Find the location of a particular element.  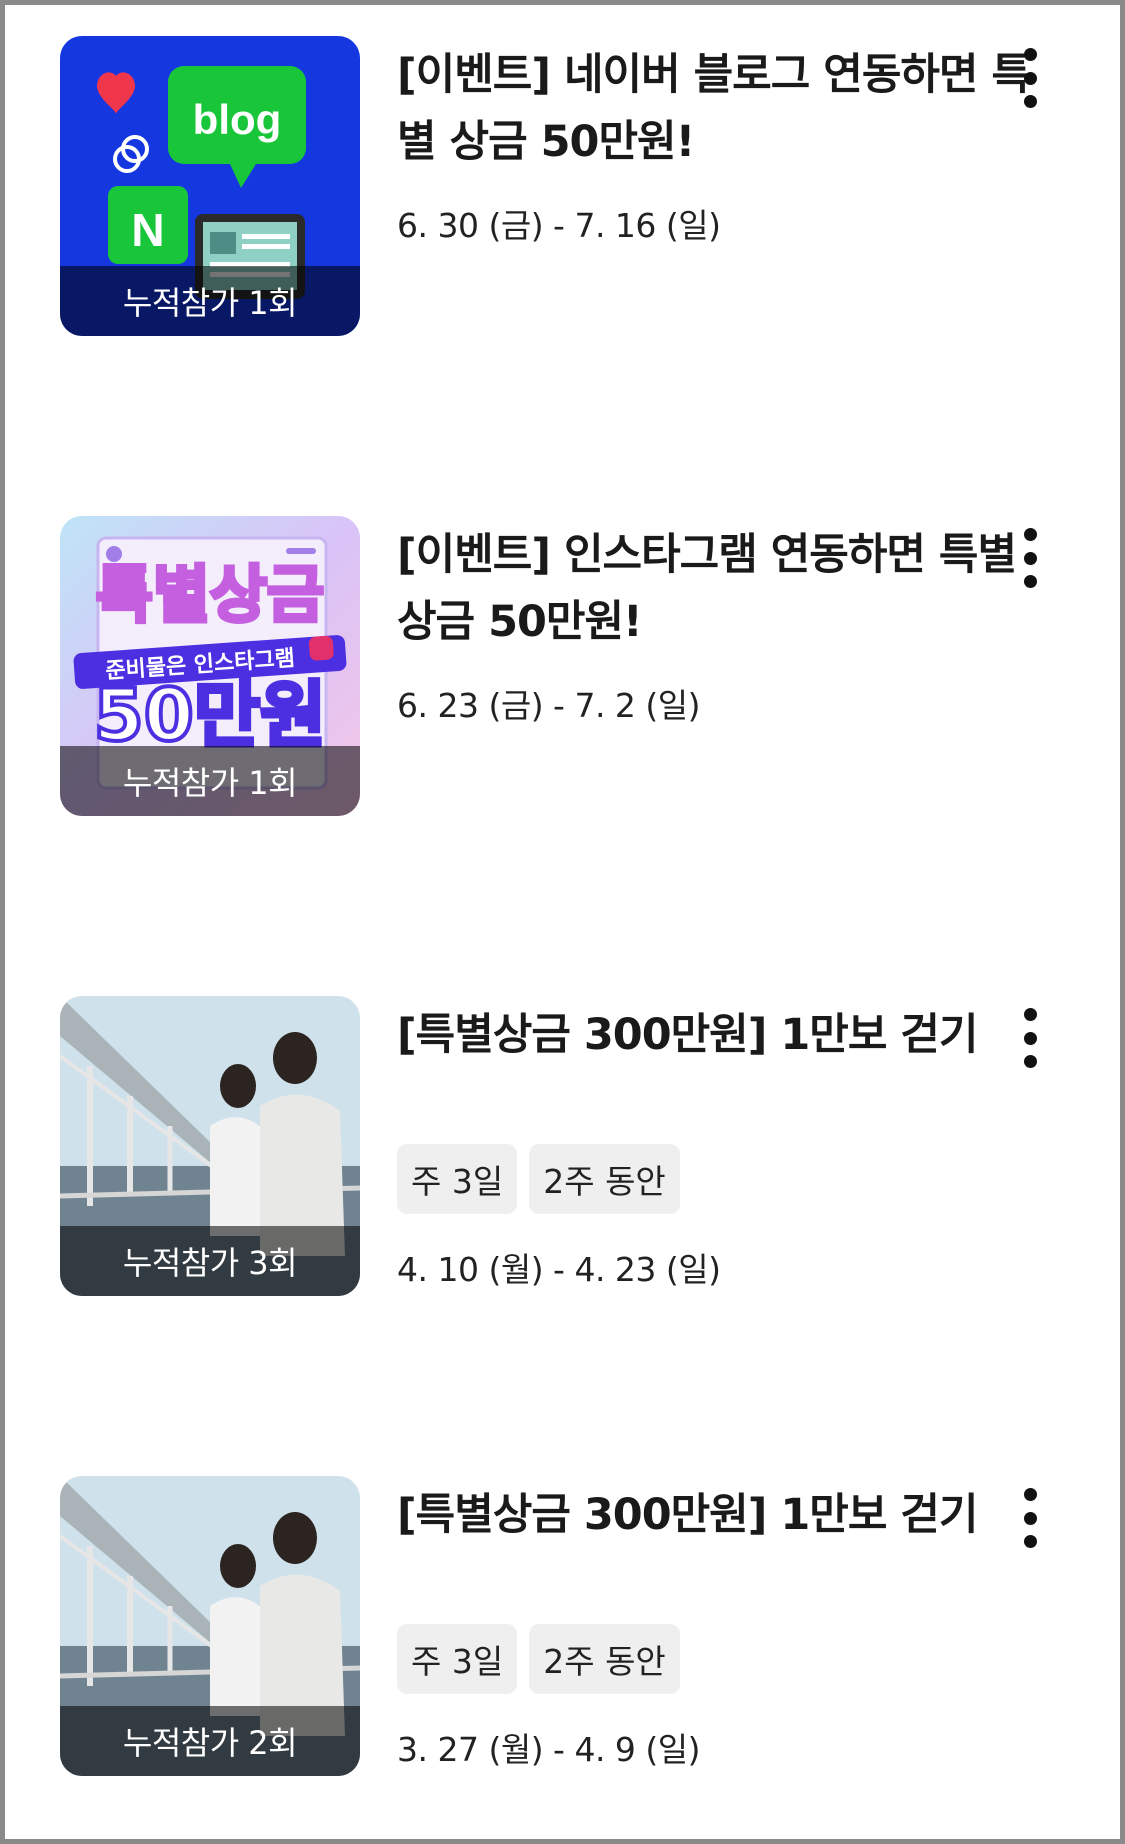

event-thumbnail: 특별상금 준비물은 인스타그램 50만원 누적참가 1회 is located at coordinates (210, 666).